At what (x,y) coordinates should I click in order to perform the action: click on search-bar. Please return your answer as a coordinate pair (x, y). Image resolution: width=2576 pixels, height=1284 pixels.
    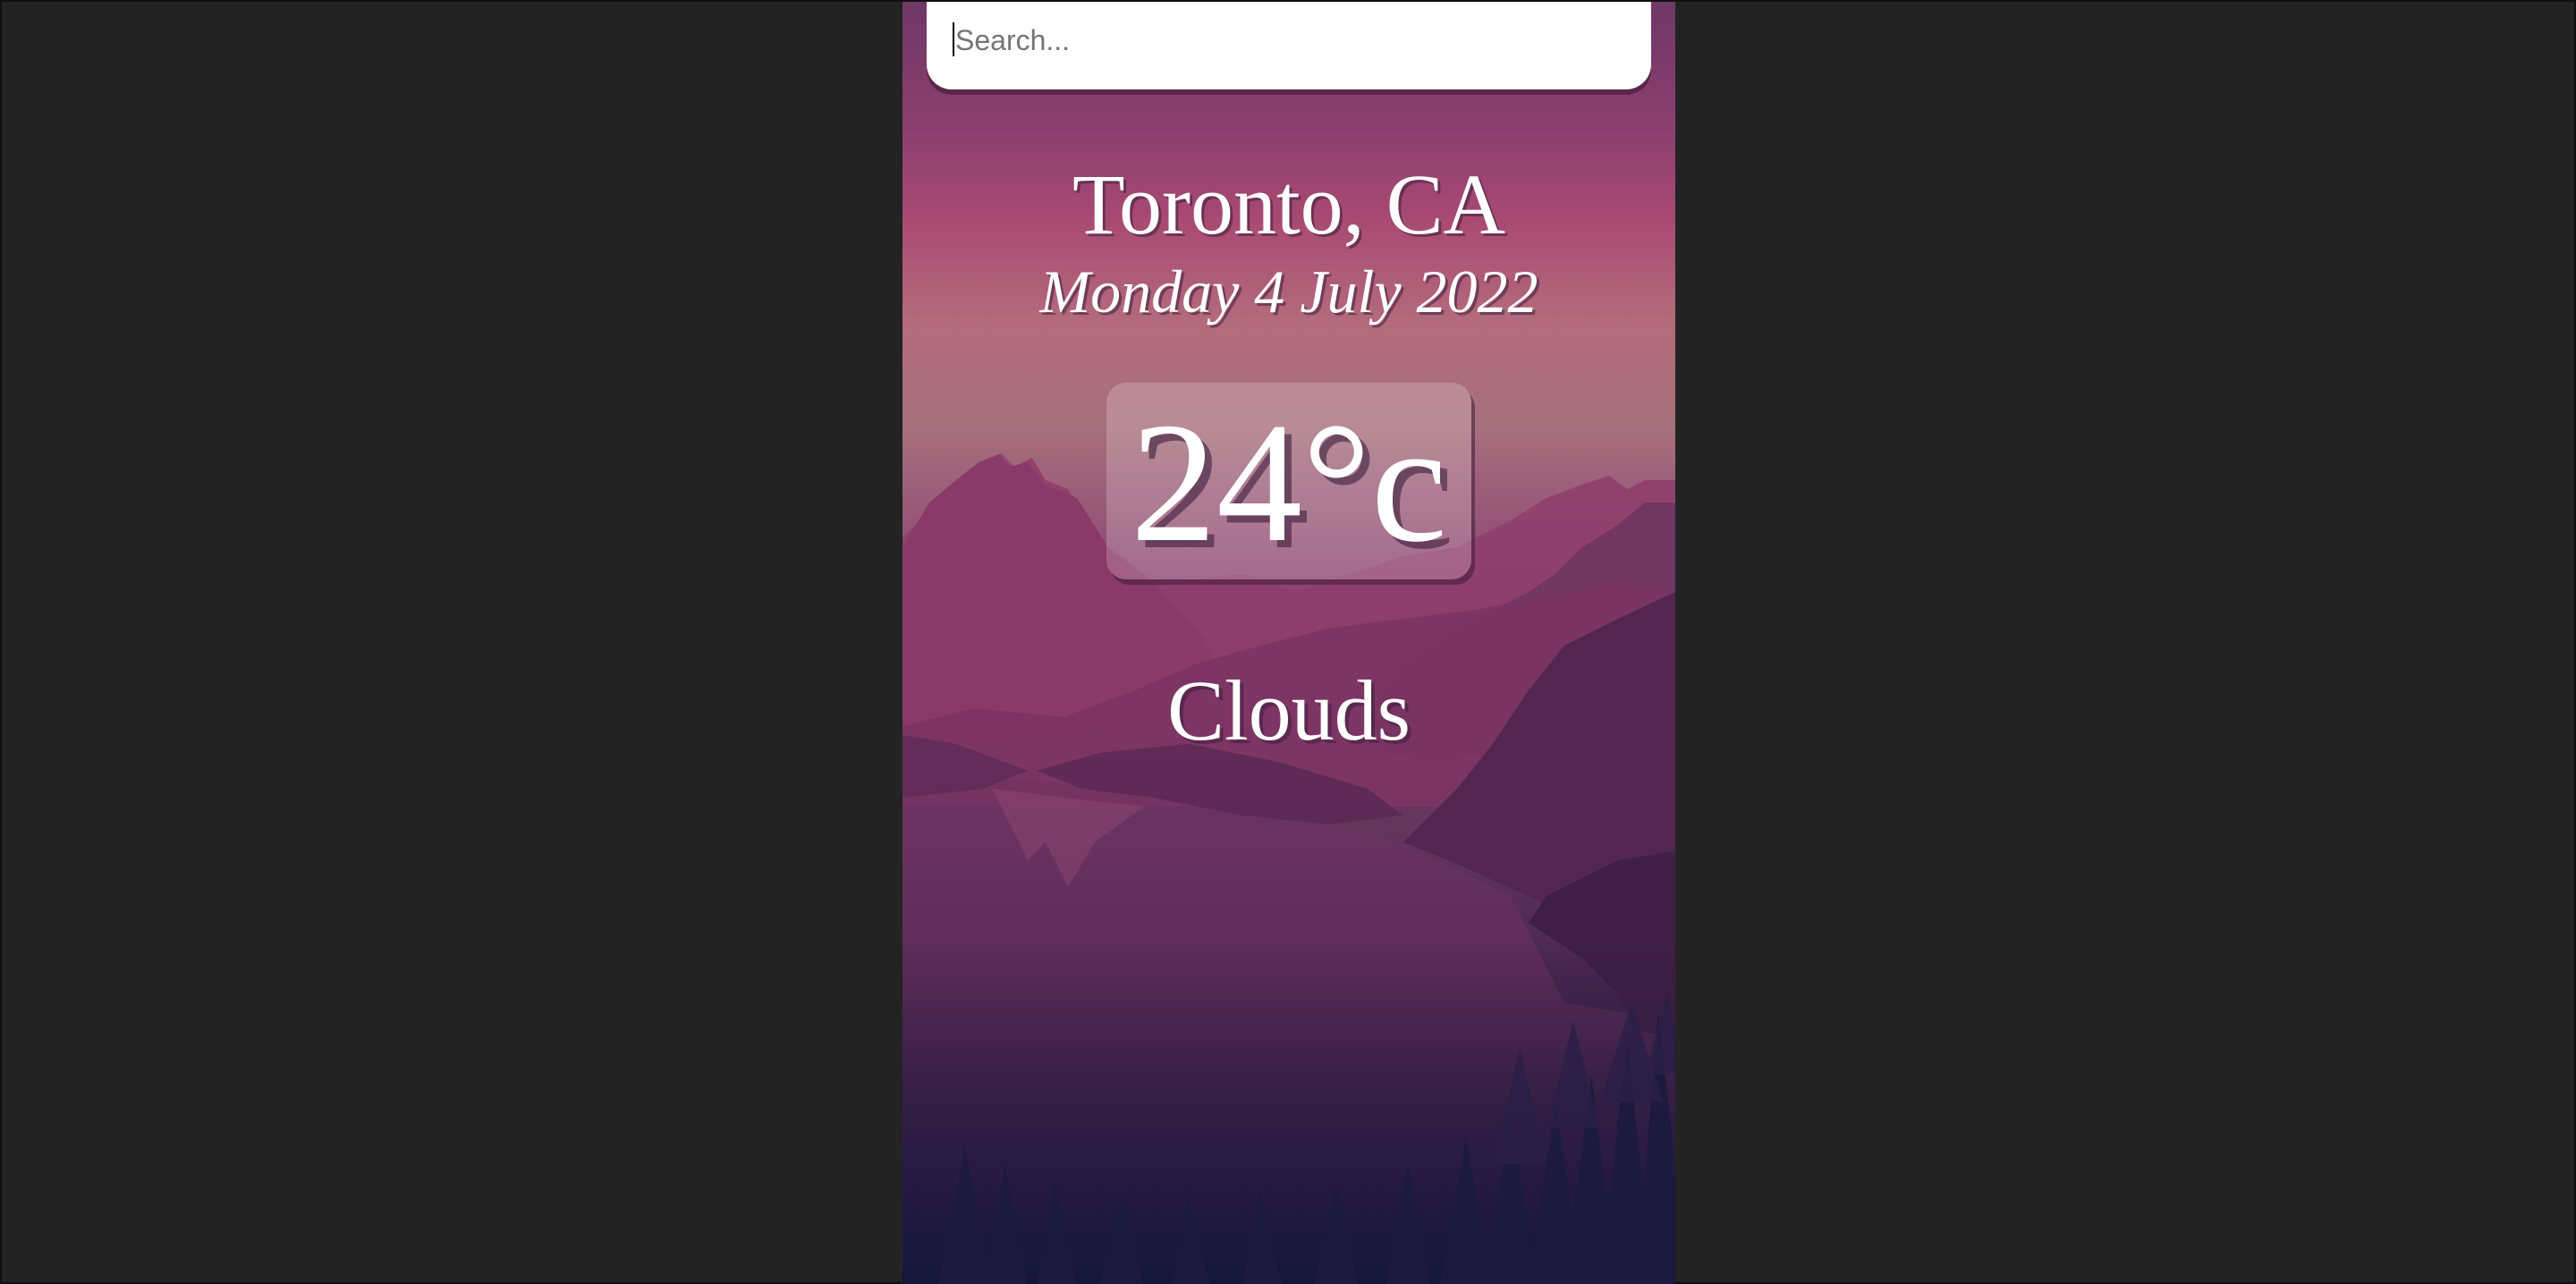
    Looking at the image, I should click on (1289, 45).